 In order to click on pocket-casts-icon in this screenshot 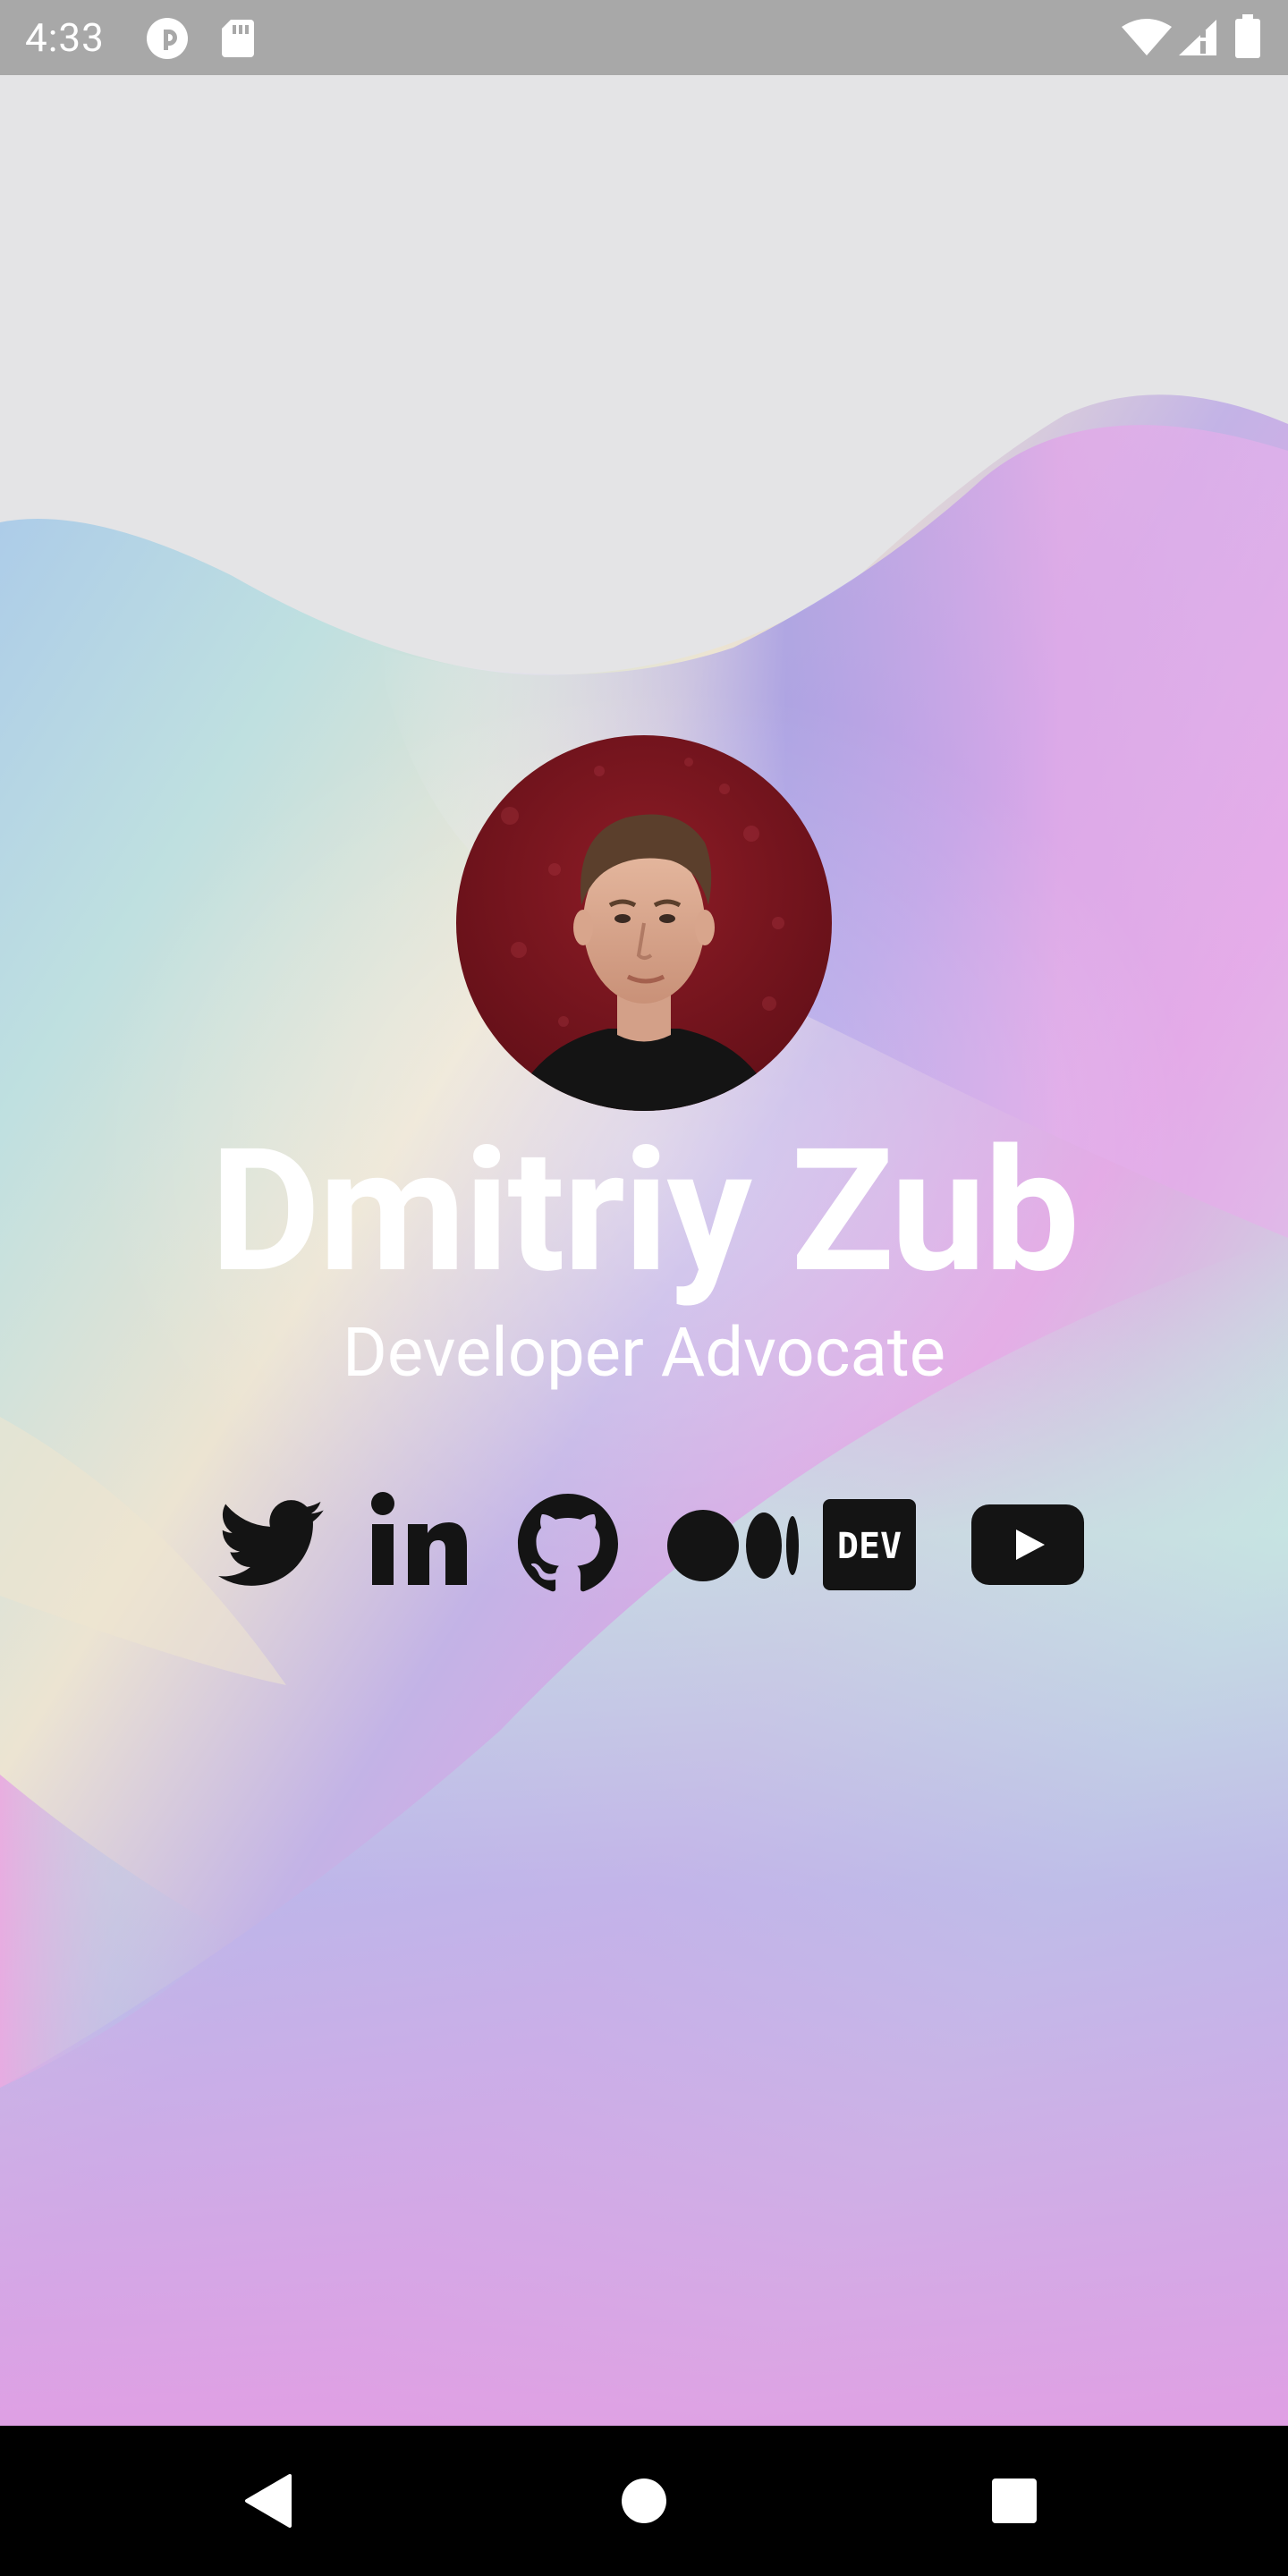, I will do `click(167, 40)`.